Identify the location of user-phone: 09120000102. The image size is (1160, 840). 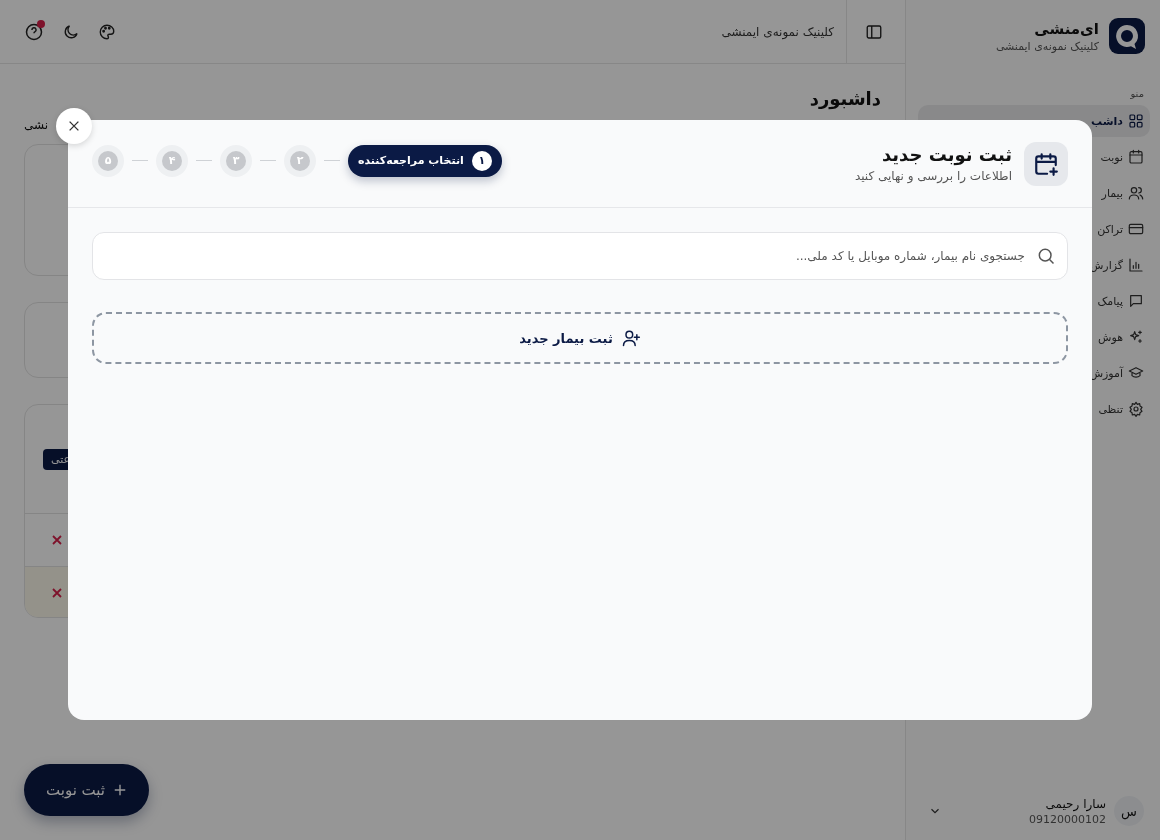
(1067, 819).